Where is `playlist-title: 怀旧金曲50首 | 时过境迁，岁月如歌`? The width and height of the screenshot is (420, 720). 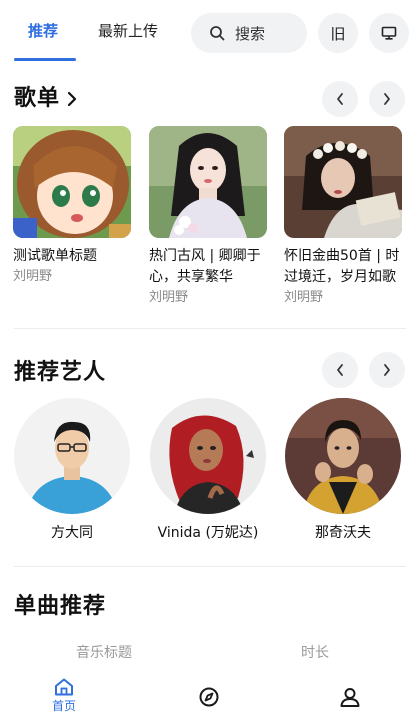 playlist-title: 怀旧金曲50首 | 时过境迁，岁月如歌 is located at coordinates (342, 266).